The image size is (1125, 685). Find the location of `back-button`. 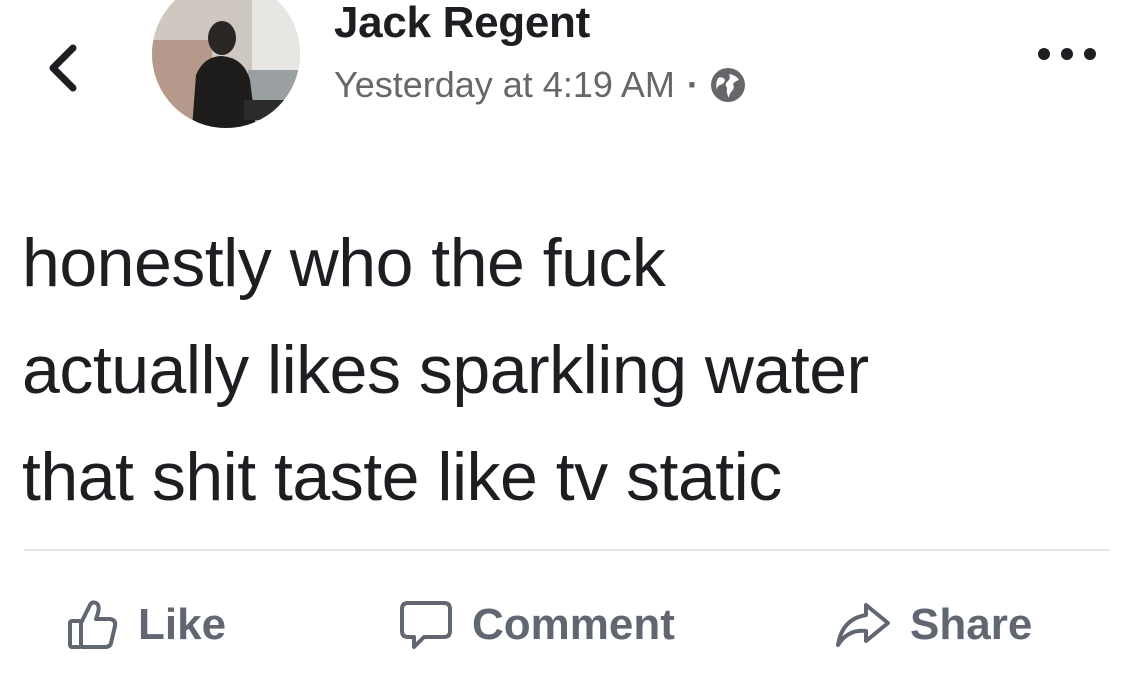

back-button is located at coordinates (63, 68).